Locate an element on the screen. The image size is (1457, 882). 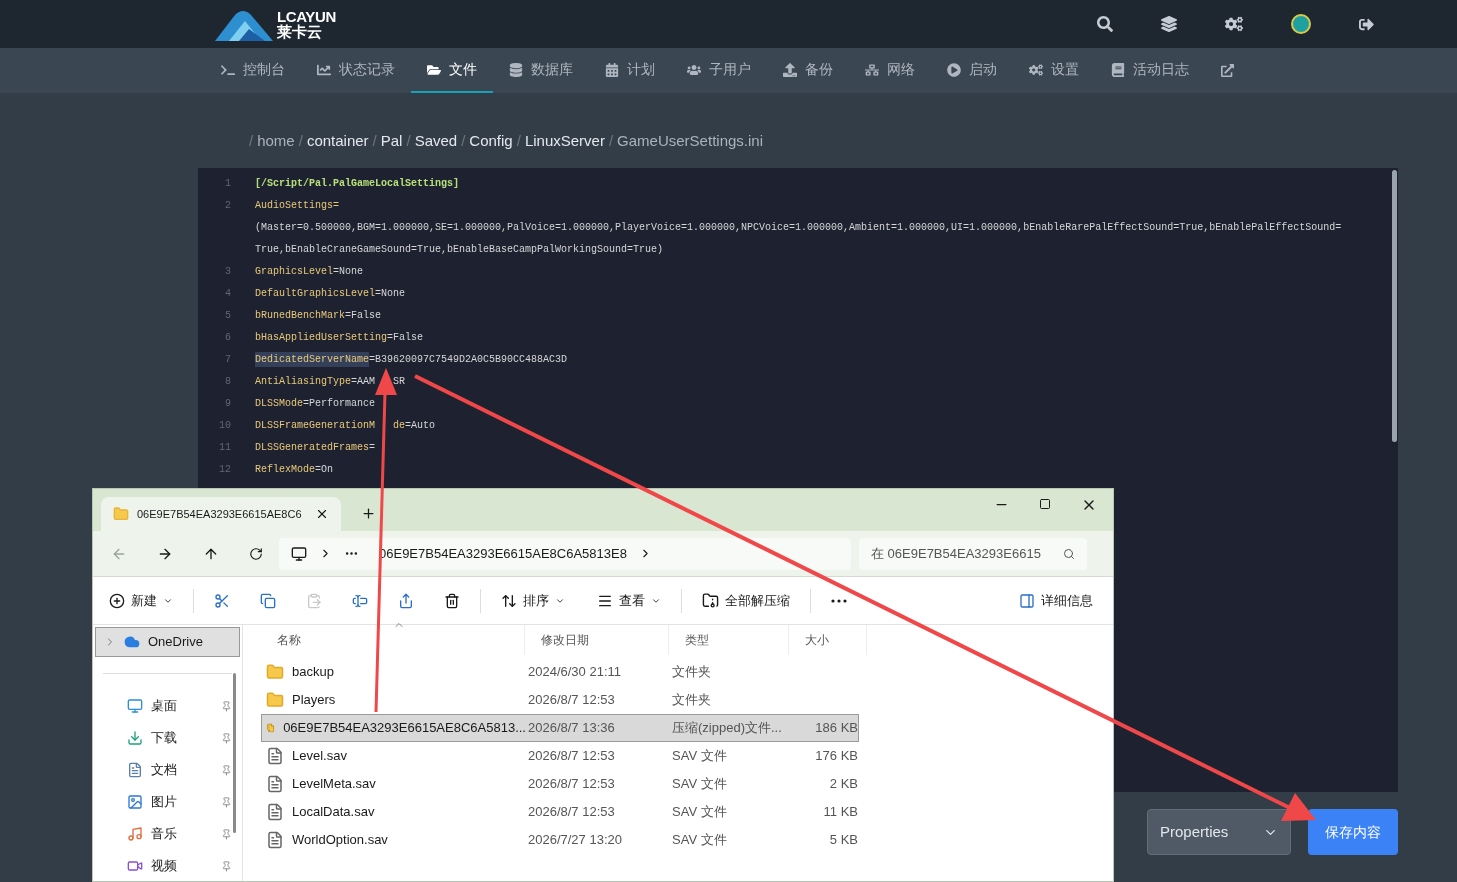
sidebar-item: 下载 is located at coordinates (167, 738).